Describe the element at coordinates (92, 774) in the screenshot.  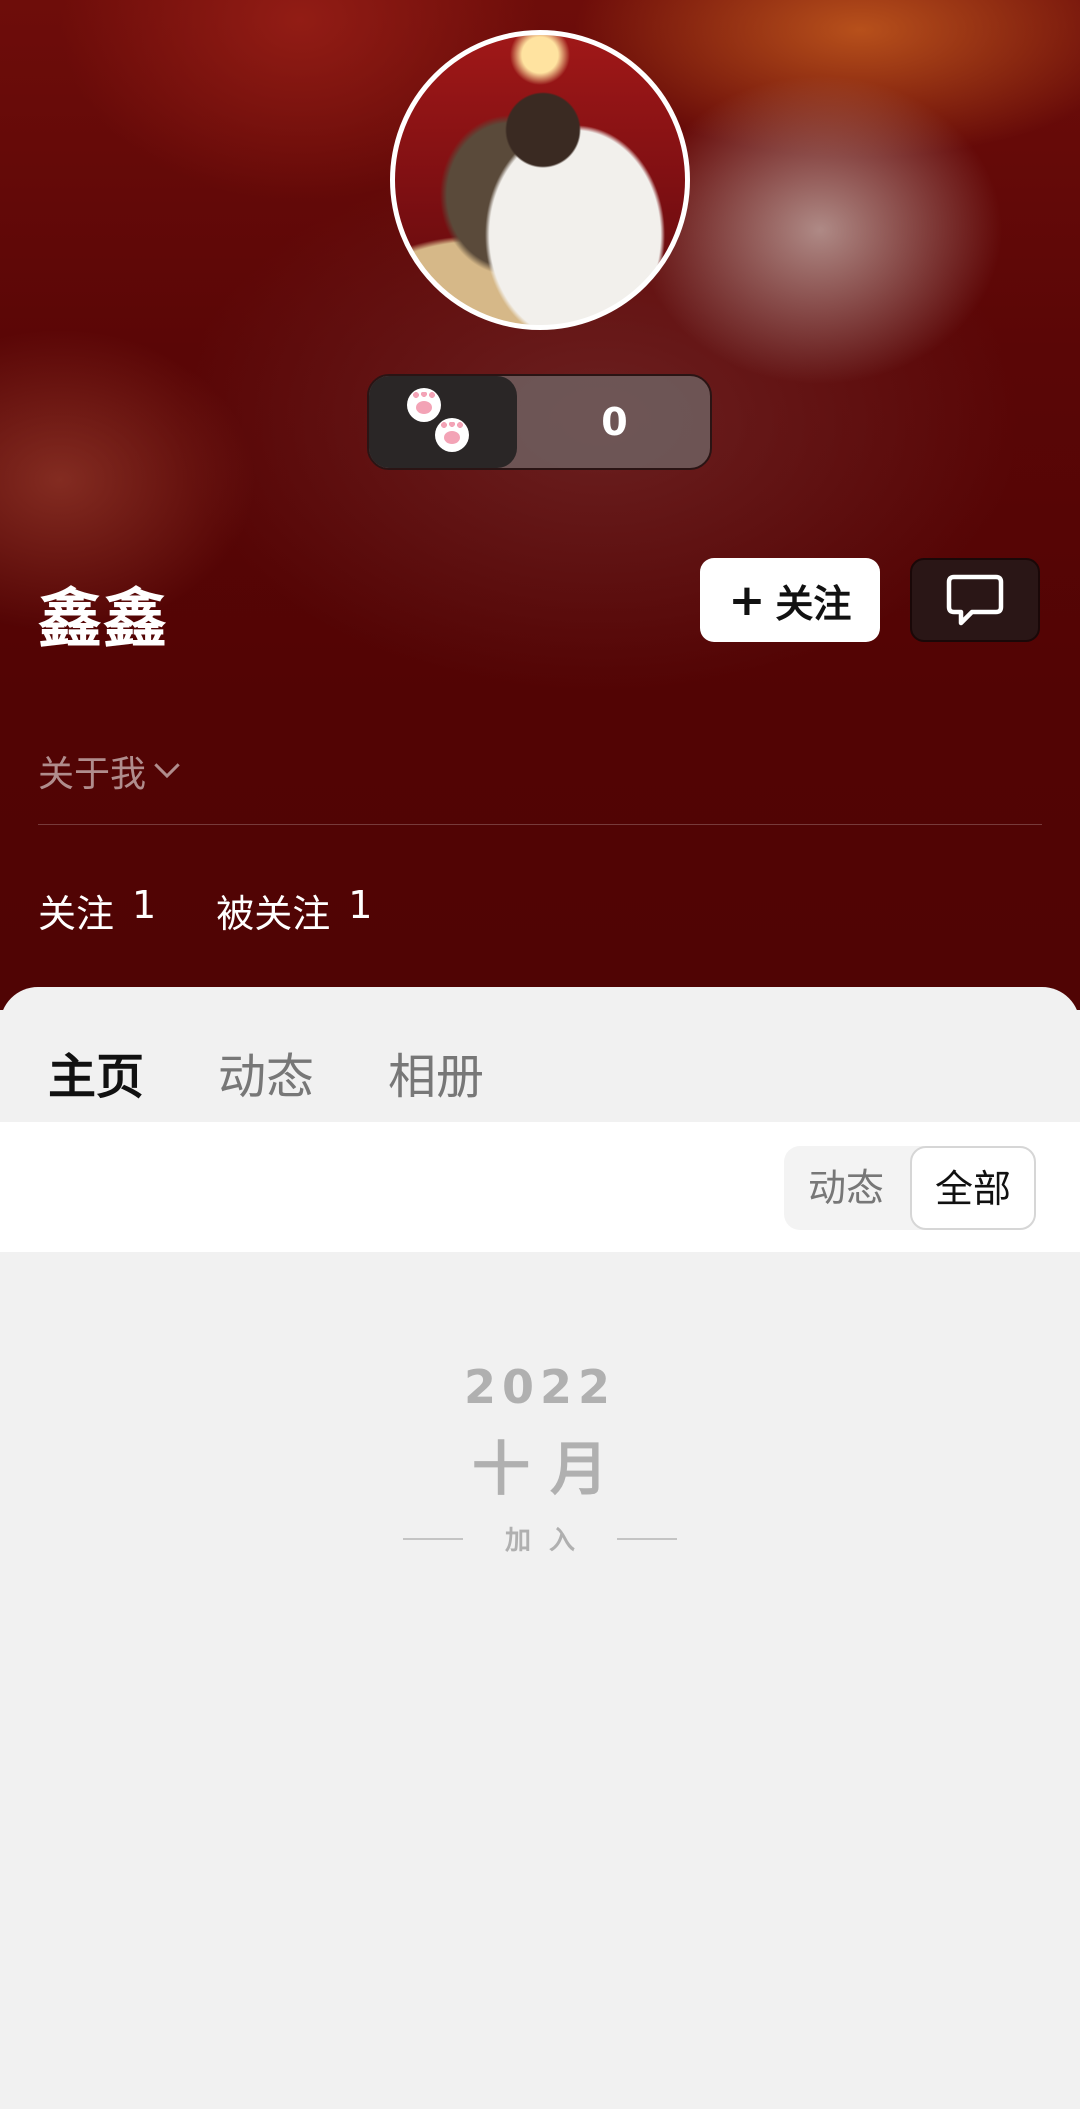
I see `about-label: 关于我` at that location.